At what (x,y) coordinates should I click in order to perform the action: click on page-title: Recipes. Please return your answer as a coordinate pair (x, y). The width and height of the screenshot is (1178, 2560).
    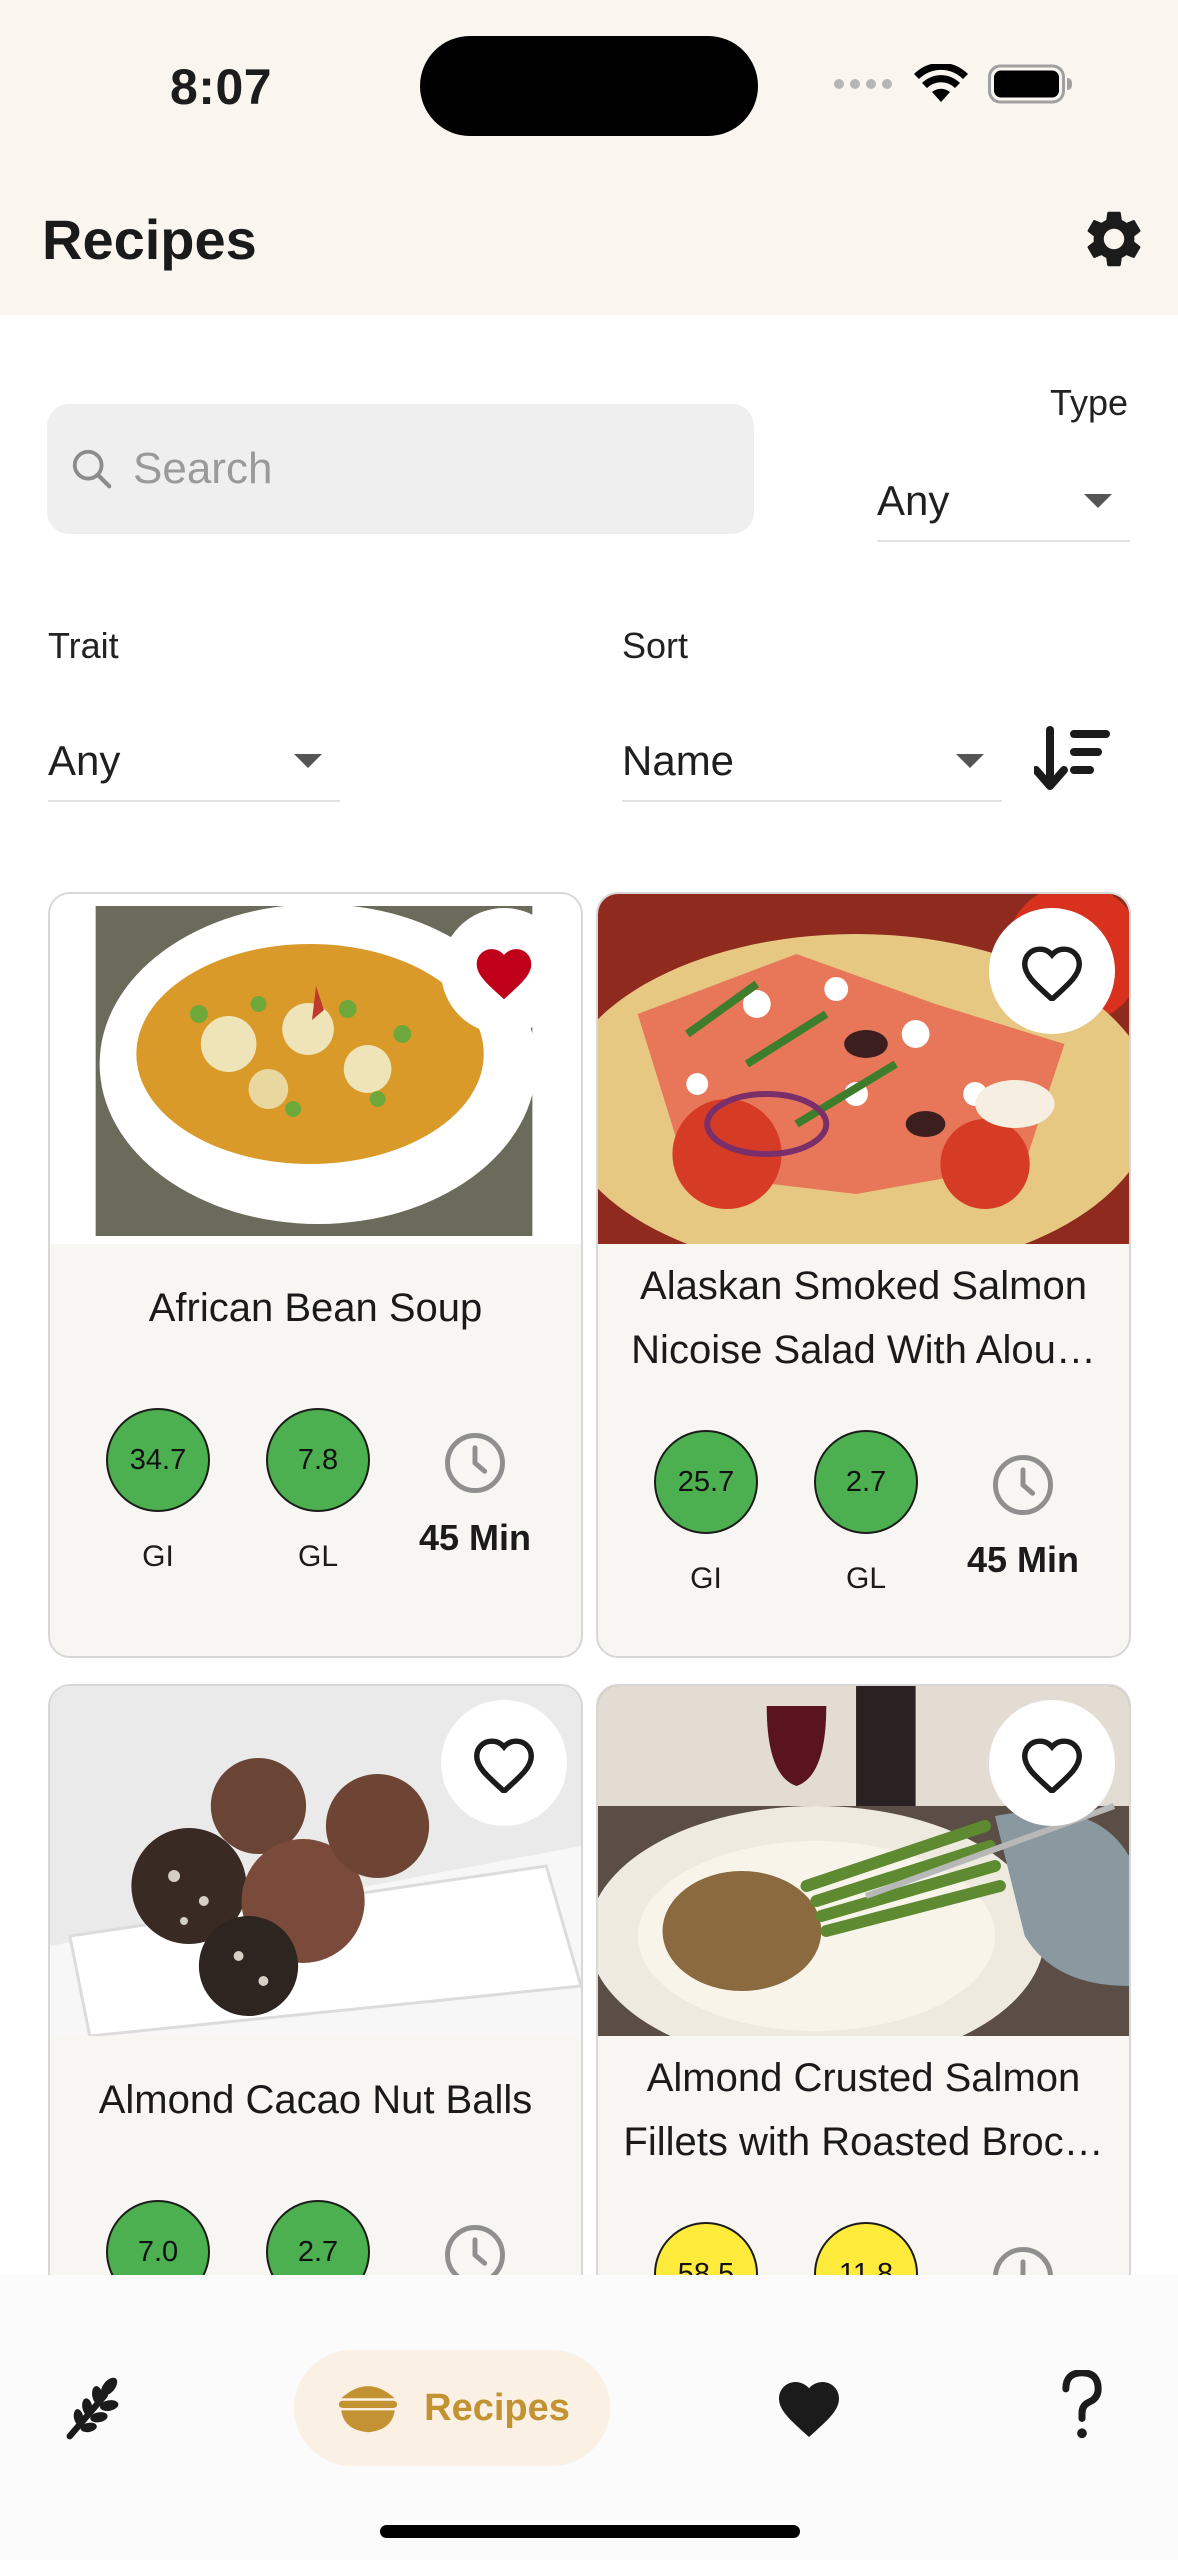
    Looking at the image, I should click on (149, 239).